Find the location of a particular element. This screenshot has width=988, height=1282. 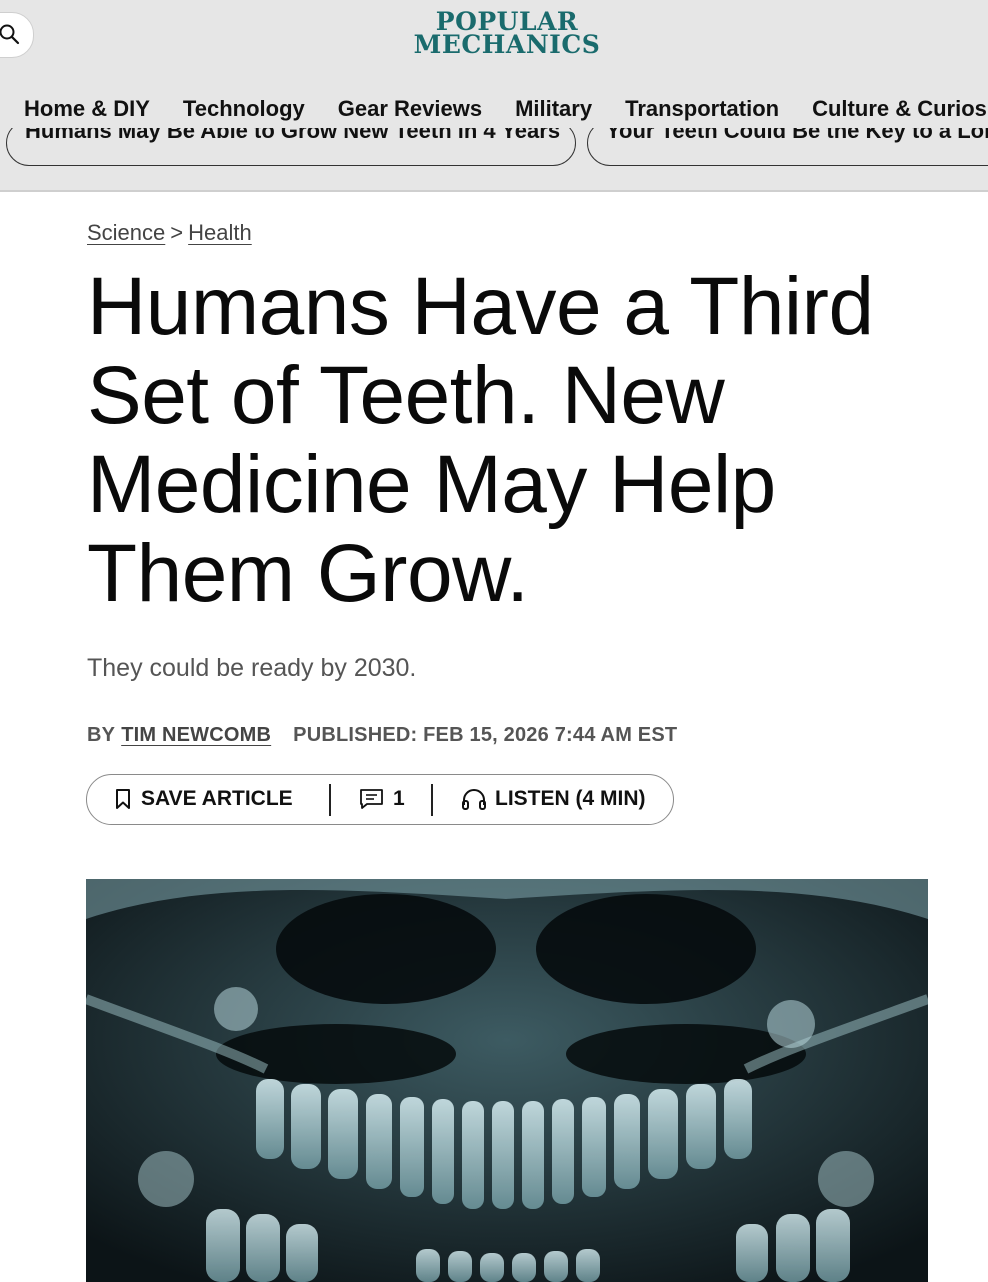

site-logo: POPULAR MECHANICS is located at coordinates (507, 34).